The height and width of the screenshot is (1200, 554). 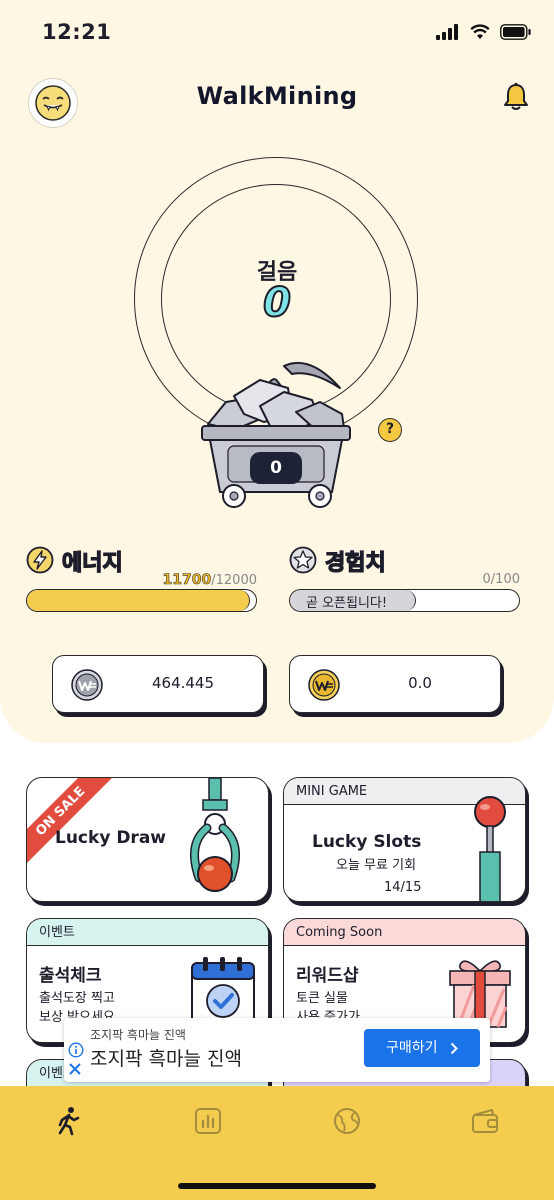 I want to click on reward-shop-line1: 토큰 실물, so click(x=322, y=998).